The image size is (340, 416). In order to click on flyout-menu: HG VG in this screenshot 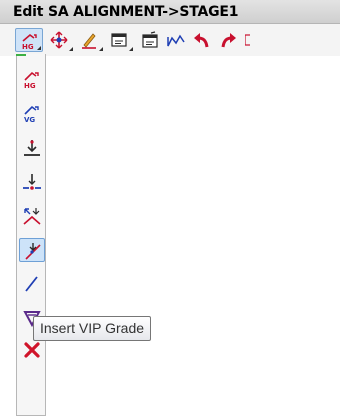, I will do `click(31, 235)`.